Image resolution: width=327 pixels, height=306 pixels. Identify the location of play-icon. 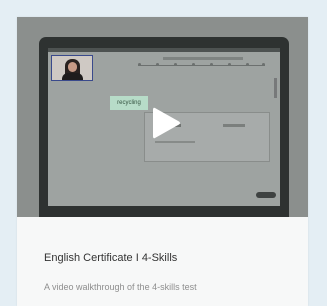
(166, 123).